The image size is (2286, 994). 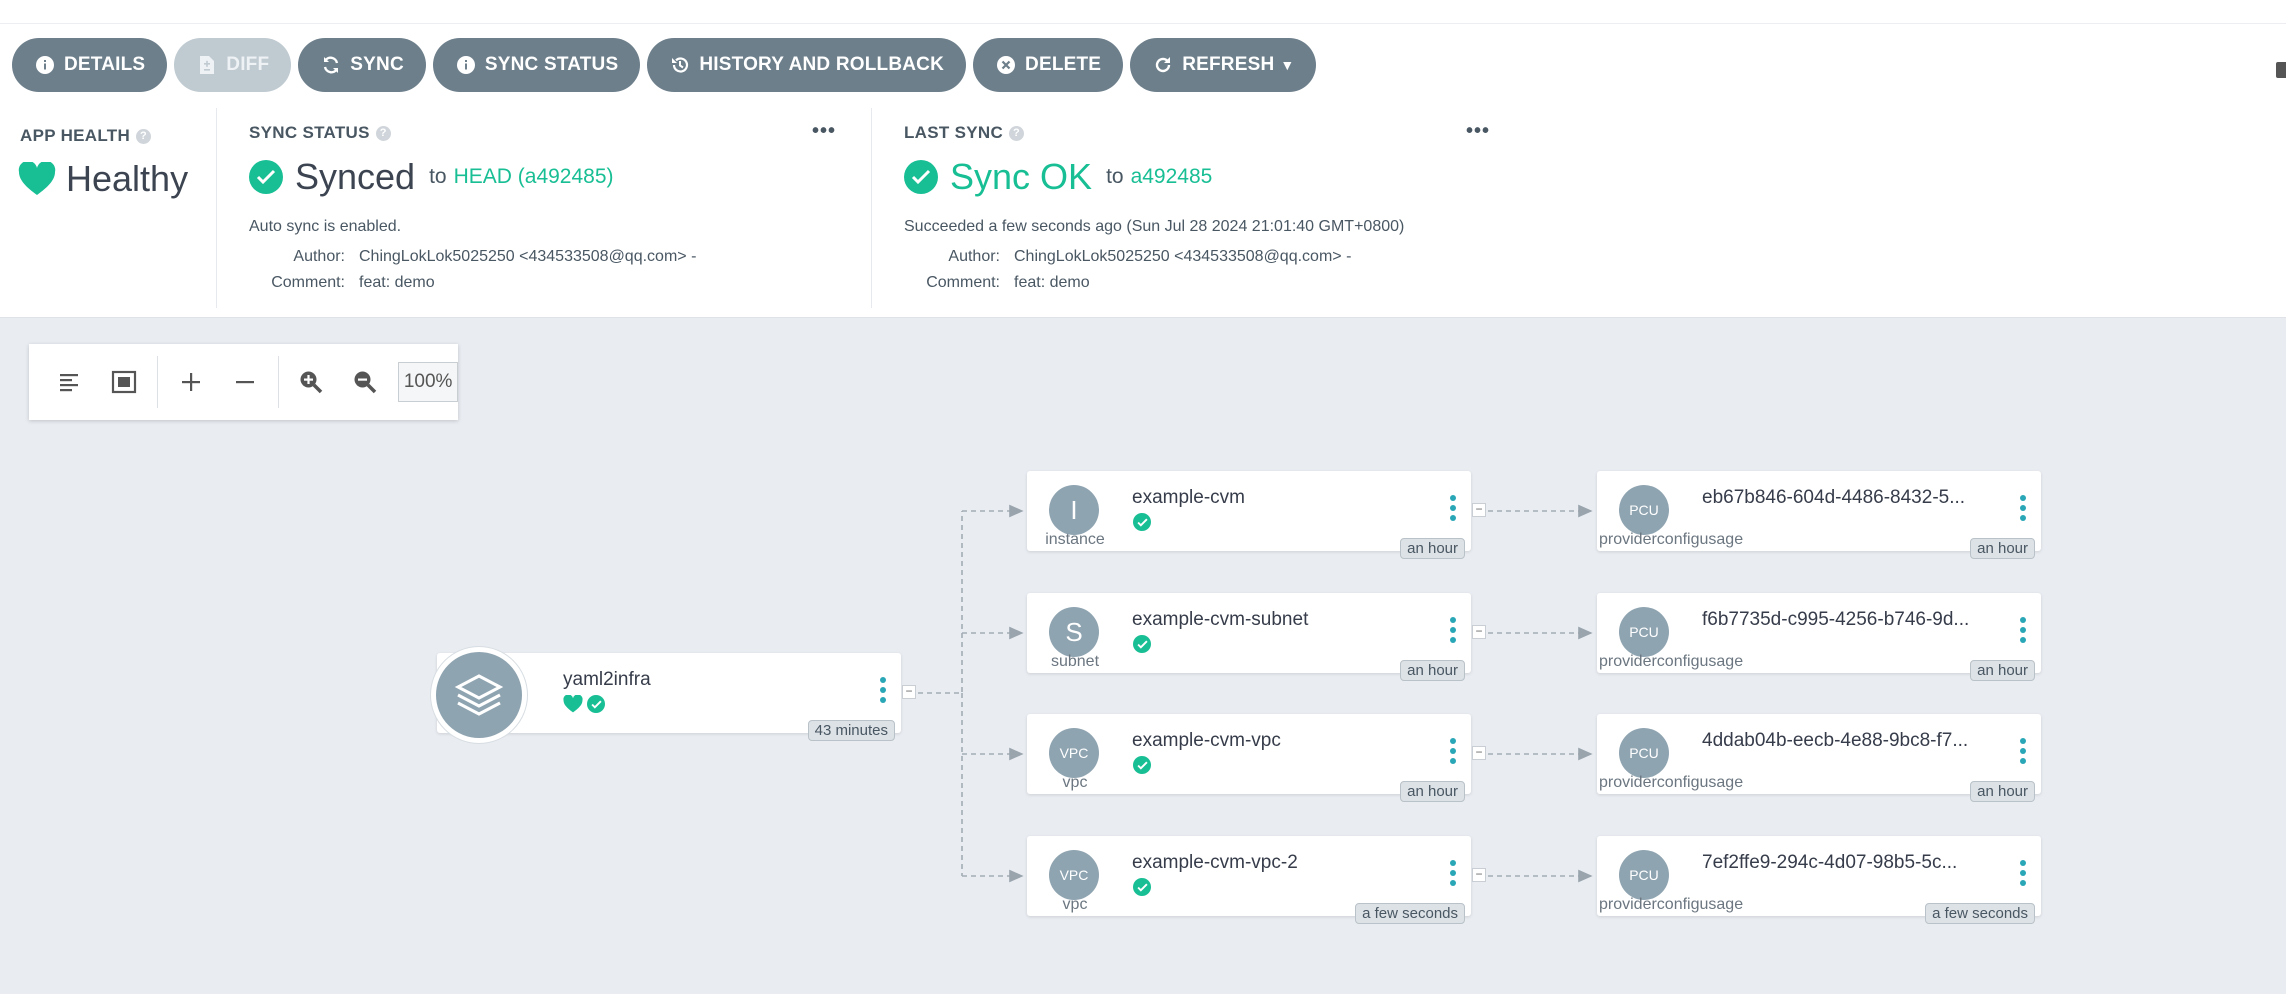 What do you see at coordinates (1215, 862) in the screenshot?
I see `node-name: example-cvm-vpc-2` at bounding box center [1215, 862].